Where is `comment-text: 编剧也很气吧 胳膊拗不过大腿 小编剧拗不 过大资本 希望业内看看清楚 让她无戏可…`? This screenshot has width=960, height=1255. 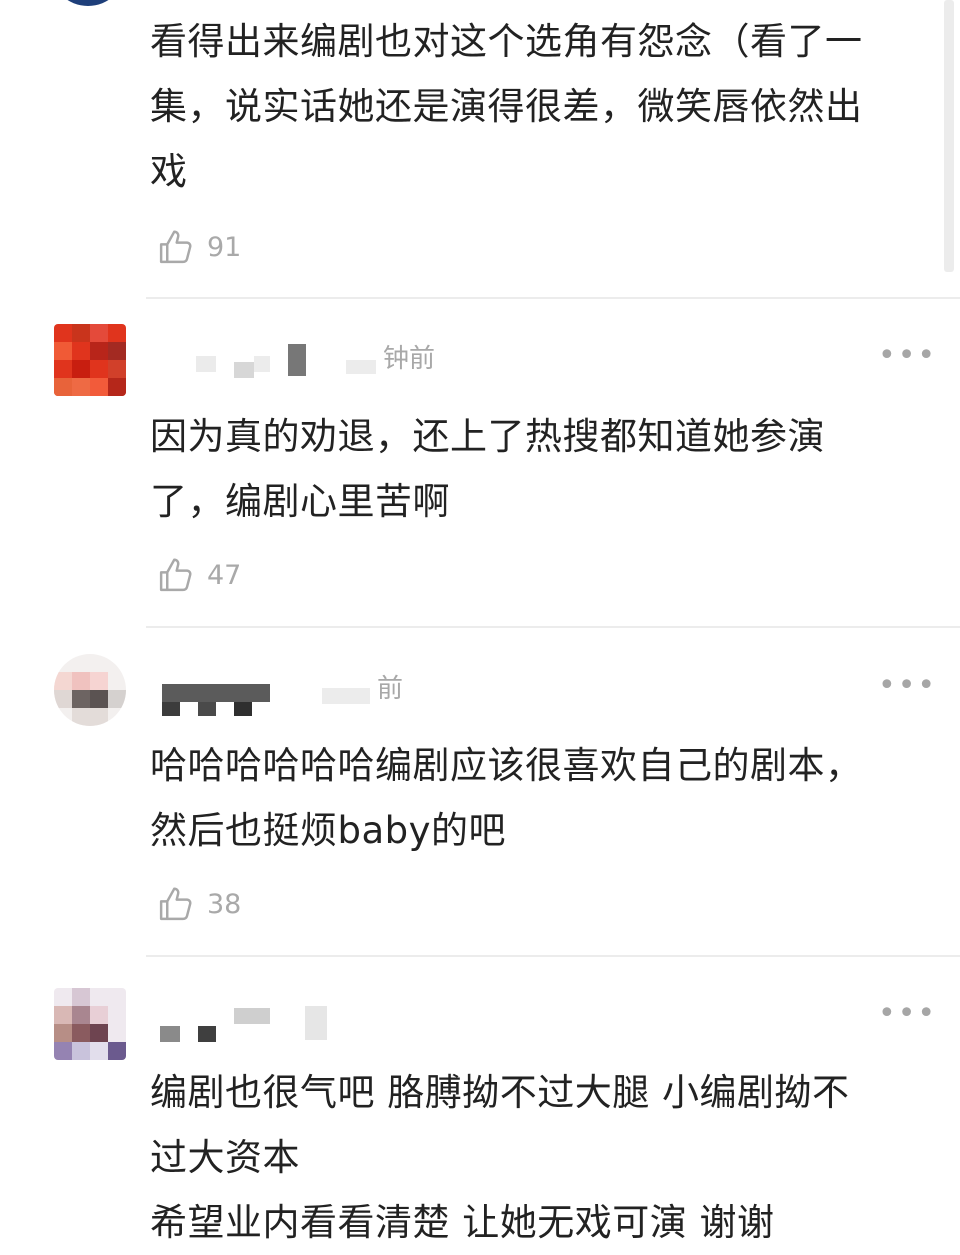 comment-text: 编剧也很气吧 胳膊拗不过大腿 小编剧拗不 过大资本 希望业内看看清楚 让她无戏可… is located at coordinates (500, 1157).